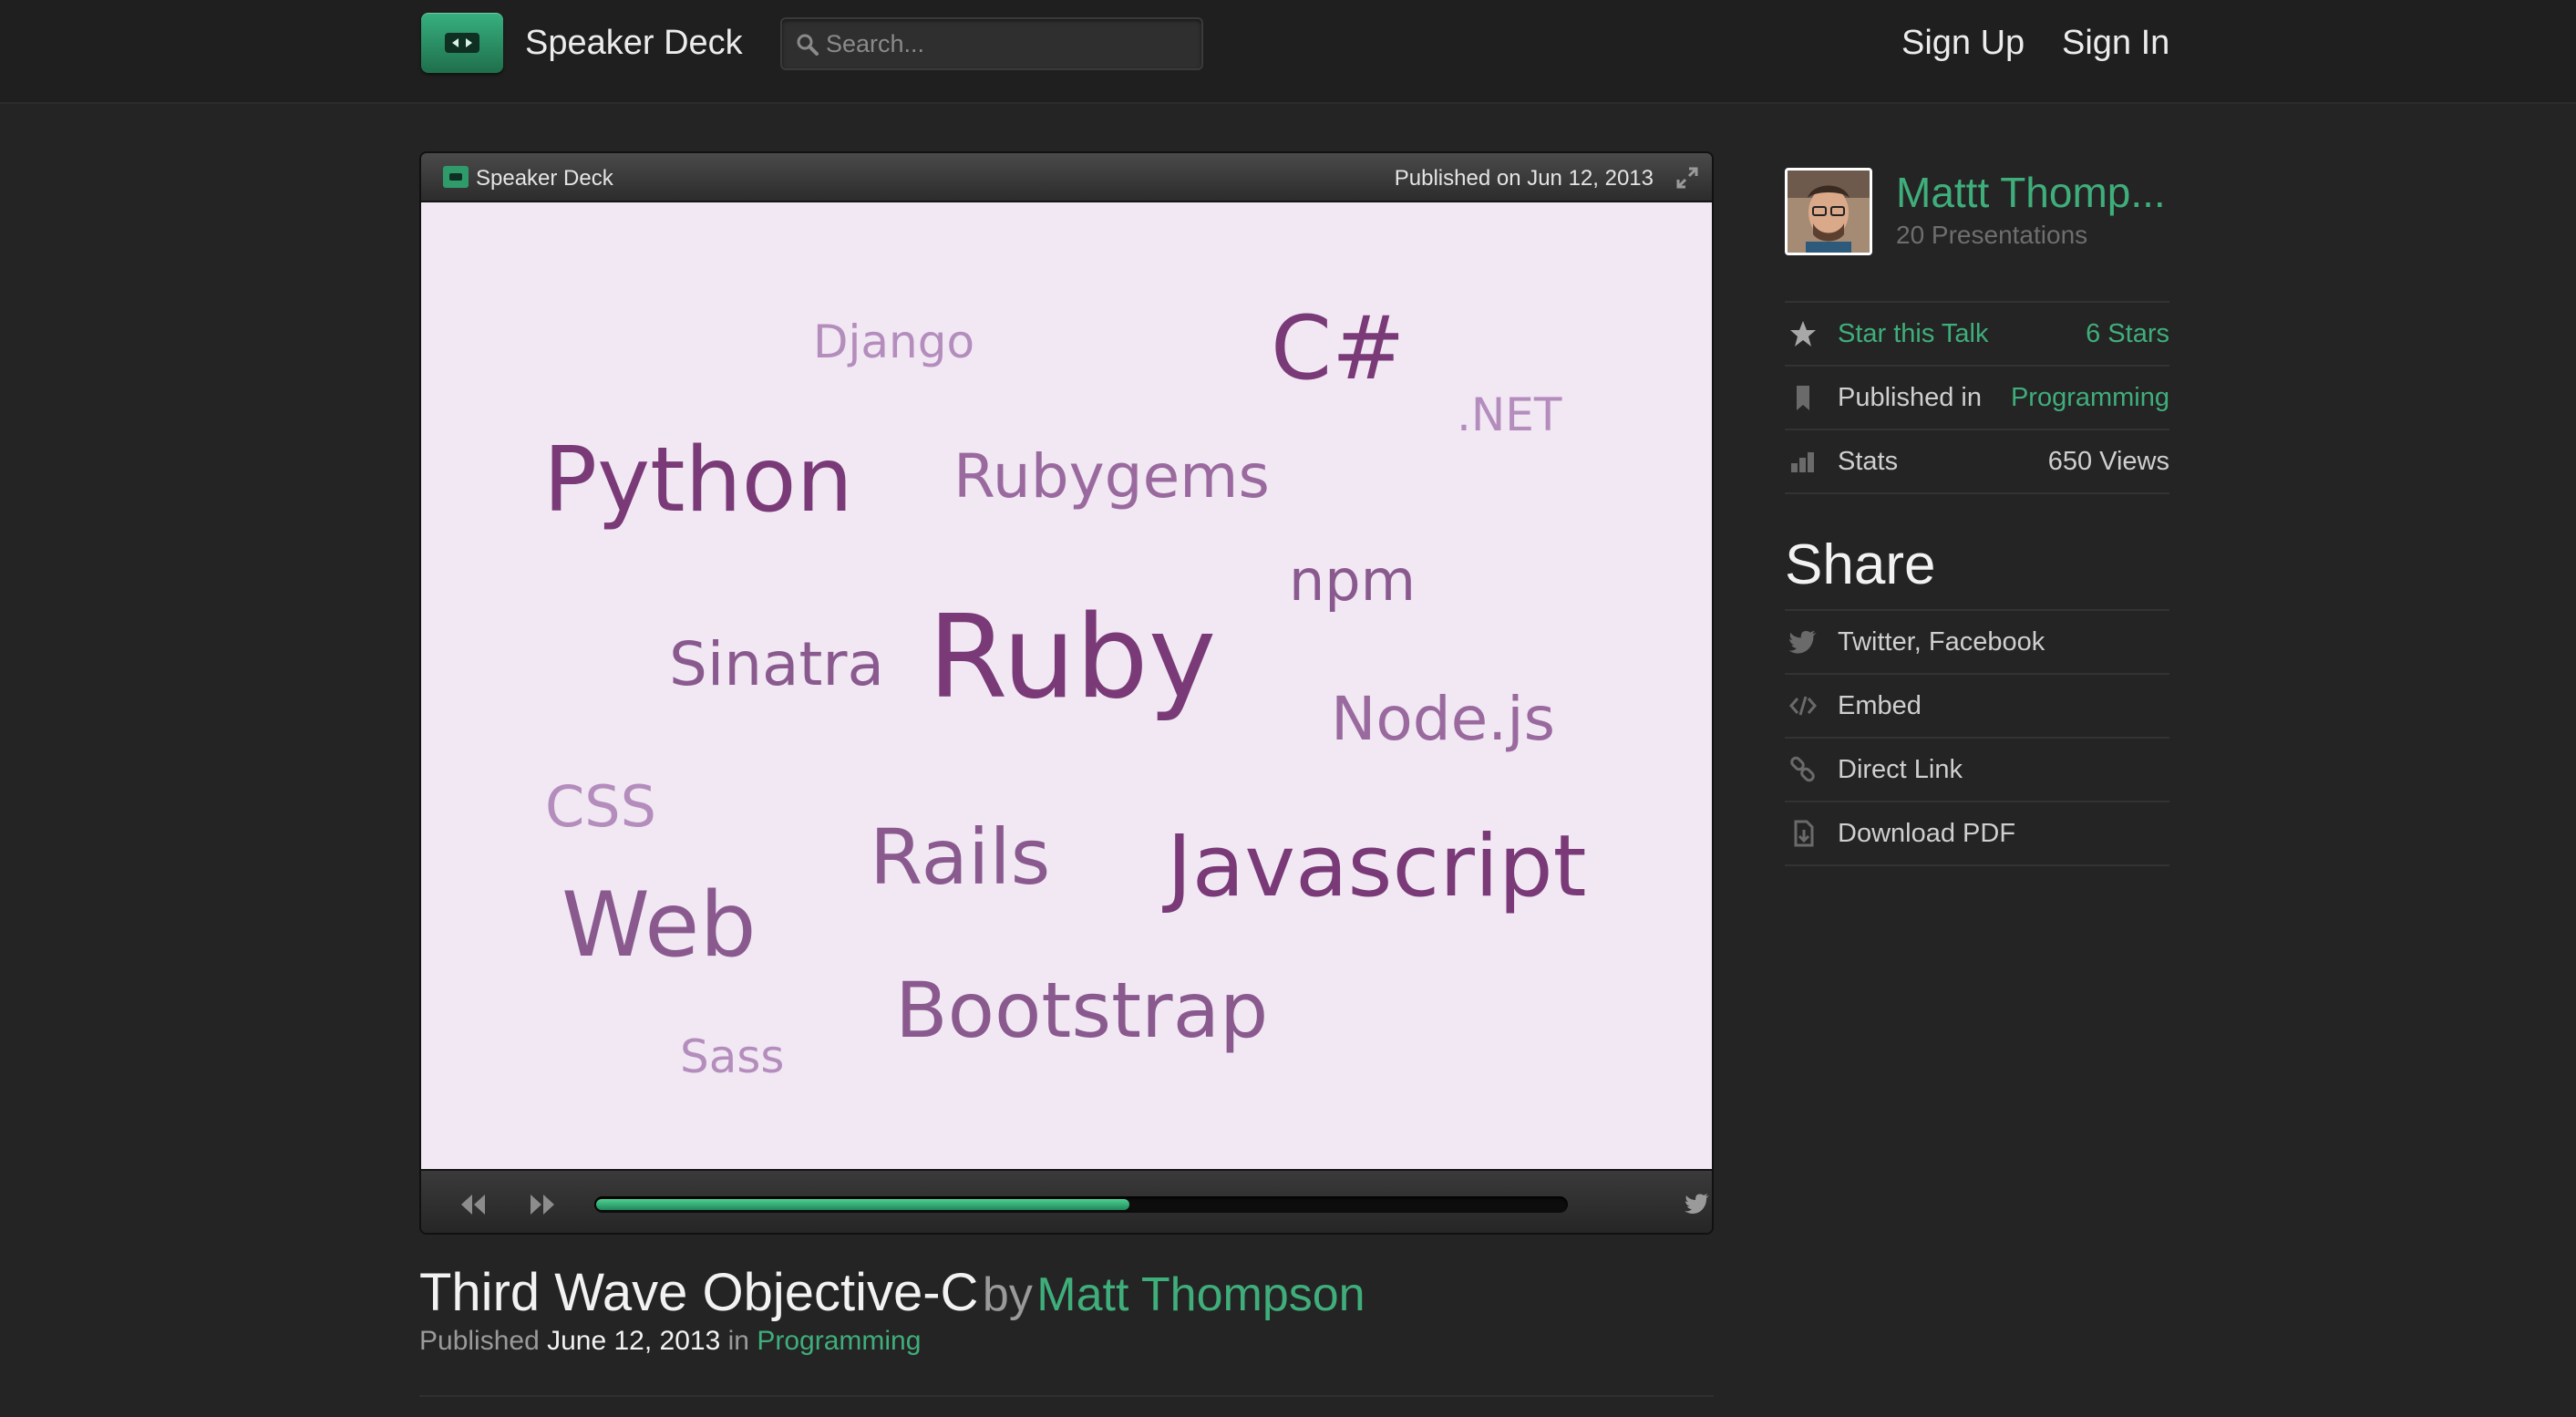  What do you see at coordinates (1111, 476) in the screenshot?
I see `slide-word-rubygems: Rubygems` at bounding box center [1111, 476].